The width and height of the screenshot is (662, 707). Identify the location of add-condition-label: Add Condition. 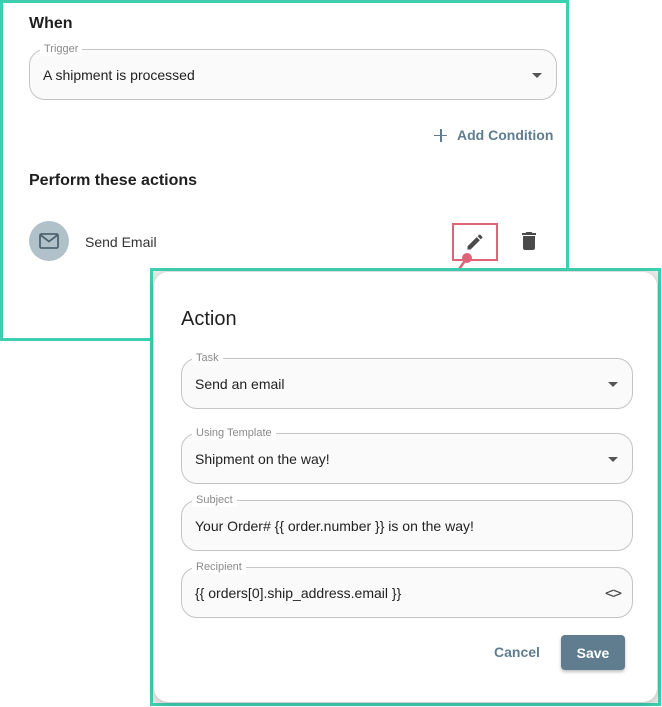
(505, 135).